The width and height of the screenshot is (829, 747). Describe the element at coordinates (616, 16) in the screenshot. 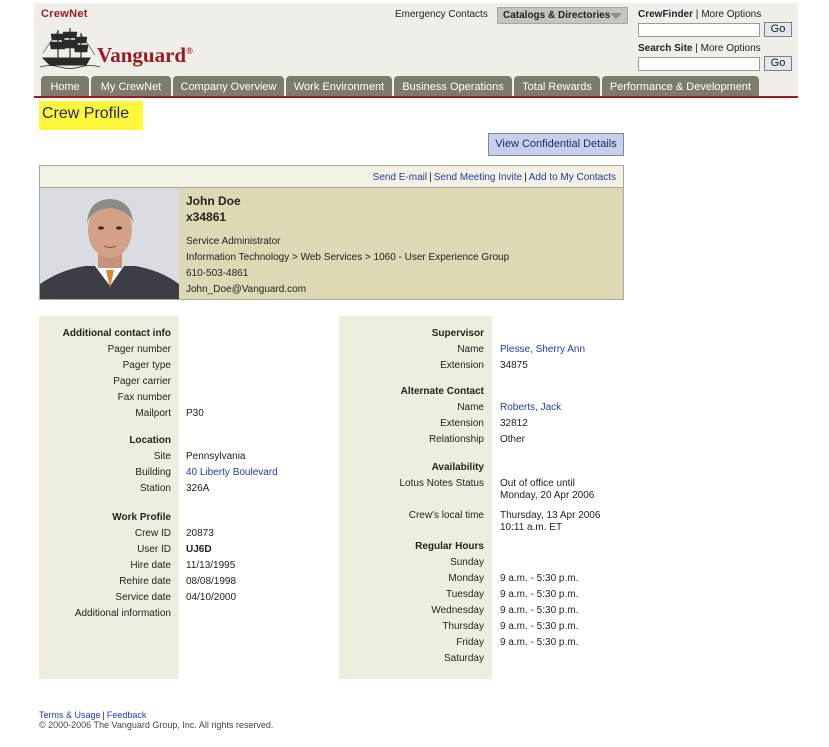

I see `chevron-down-icon` at that location.